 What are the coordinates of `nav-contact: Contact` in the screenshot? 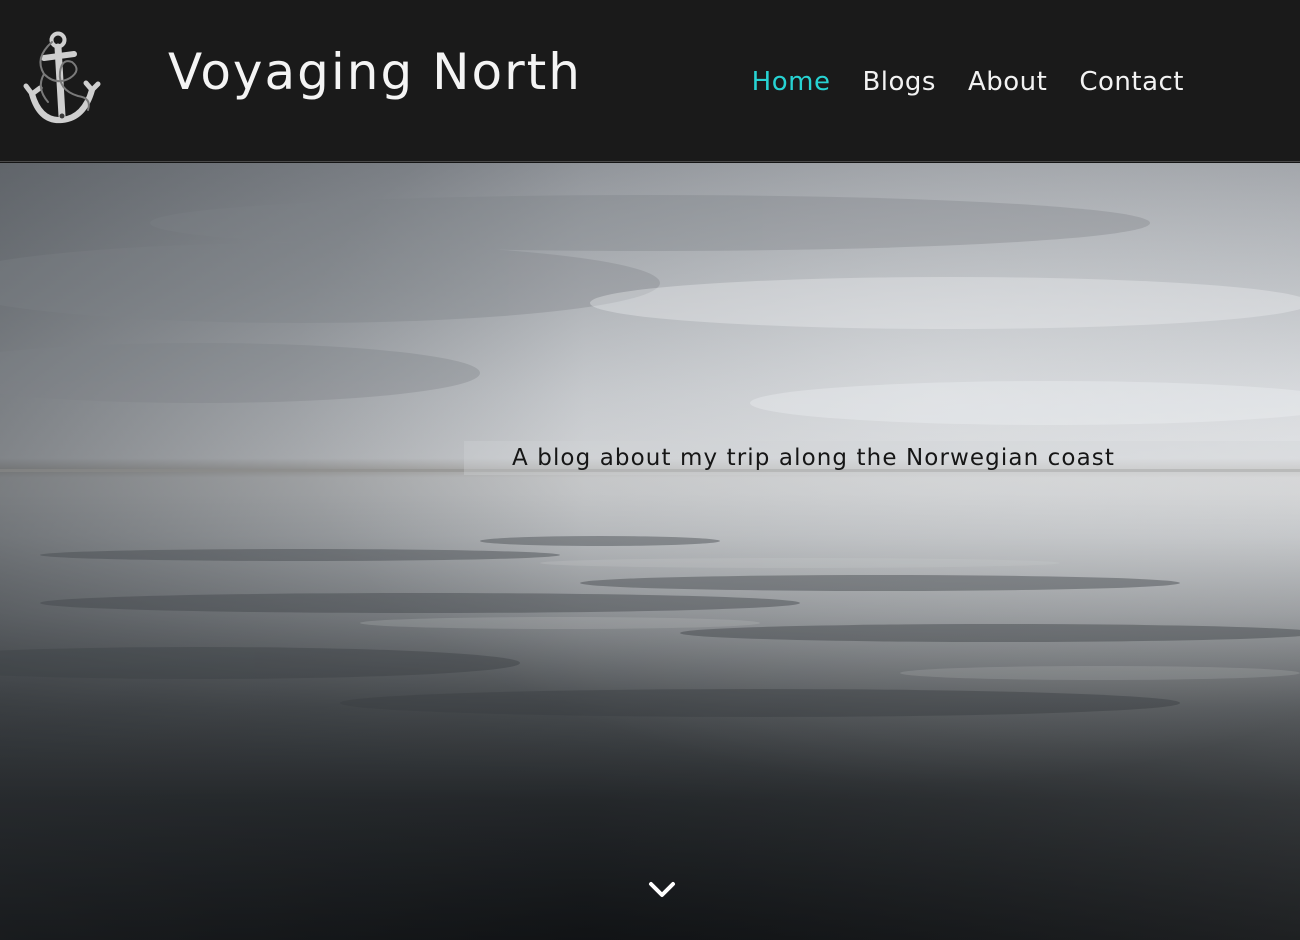 It's located at (1131, 82).